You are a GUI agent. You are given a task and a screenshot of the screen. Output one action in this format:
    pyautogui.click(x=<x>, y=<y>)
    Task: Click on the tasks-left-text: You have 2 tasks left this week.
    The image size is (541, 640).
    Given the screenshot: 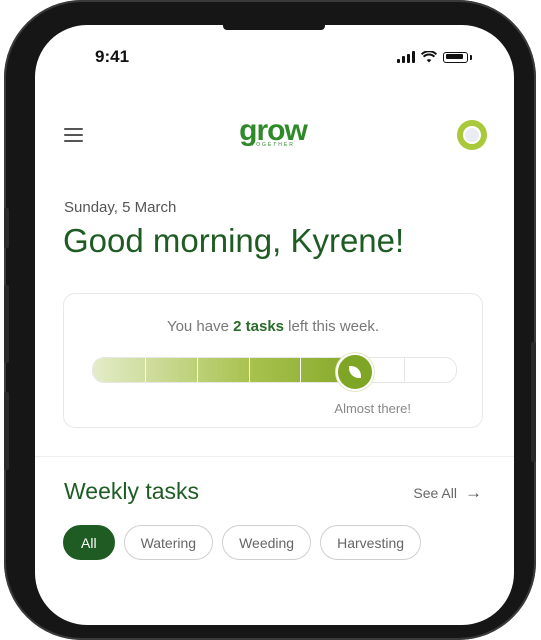 What is the action you would take?
    pyautogui.click(x=273, y=326)
    